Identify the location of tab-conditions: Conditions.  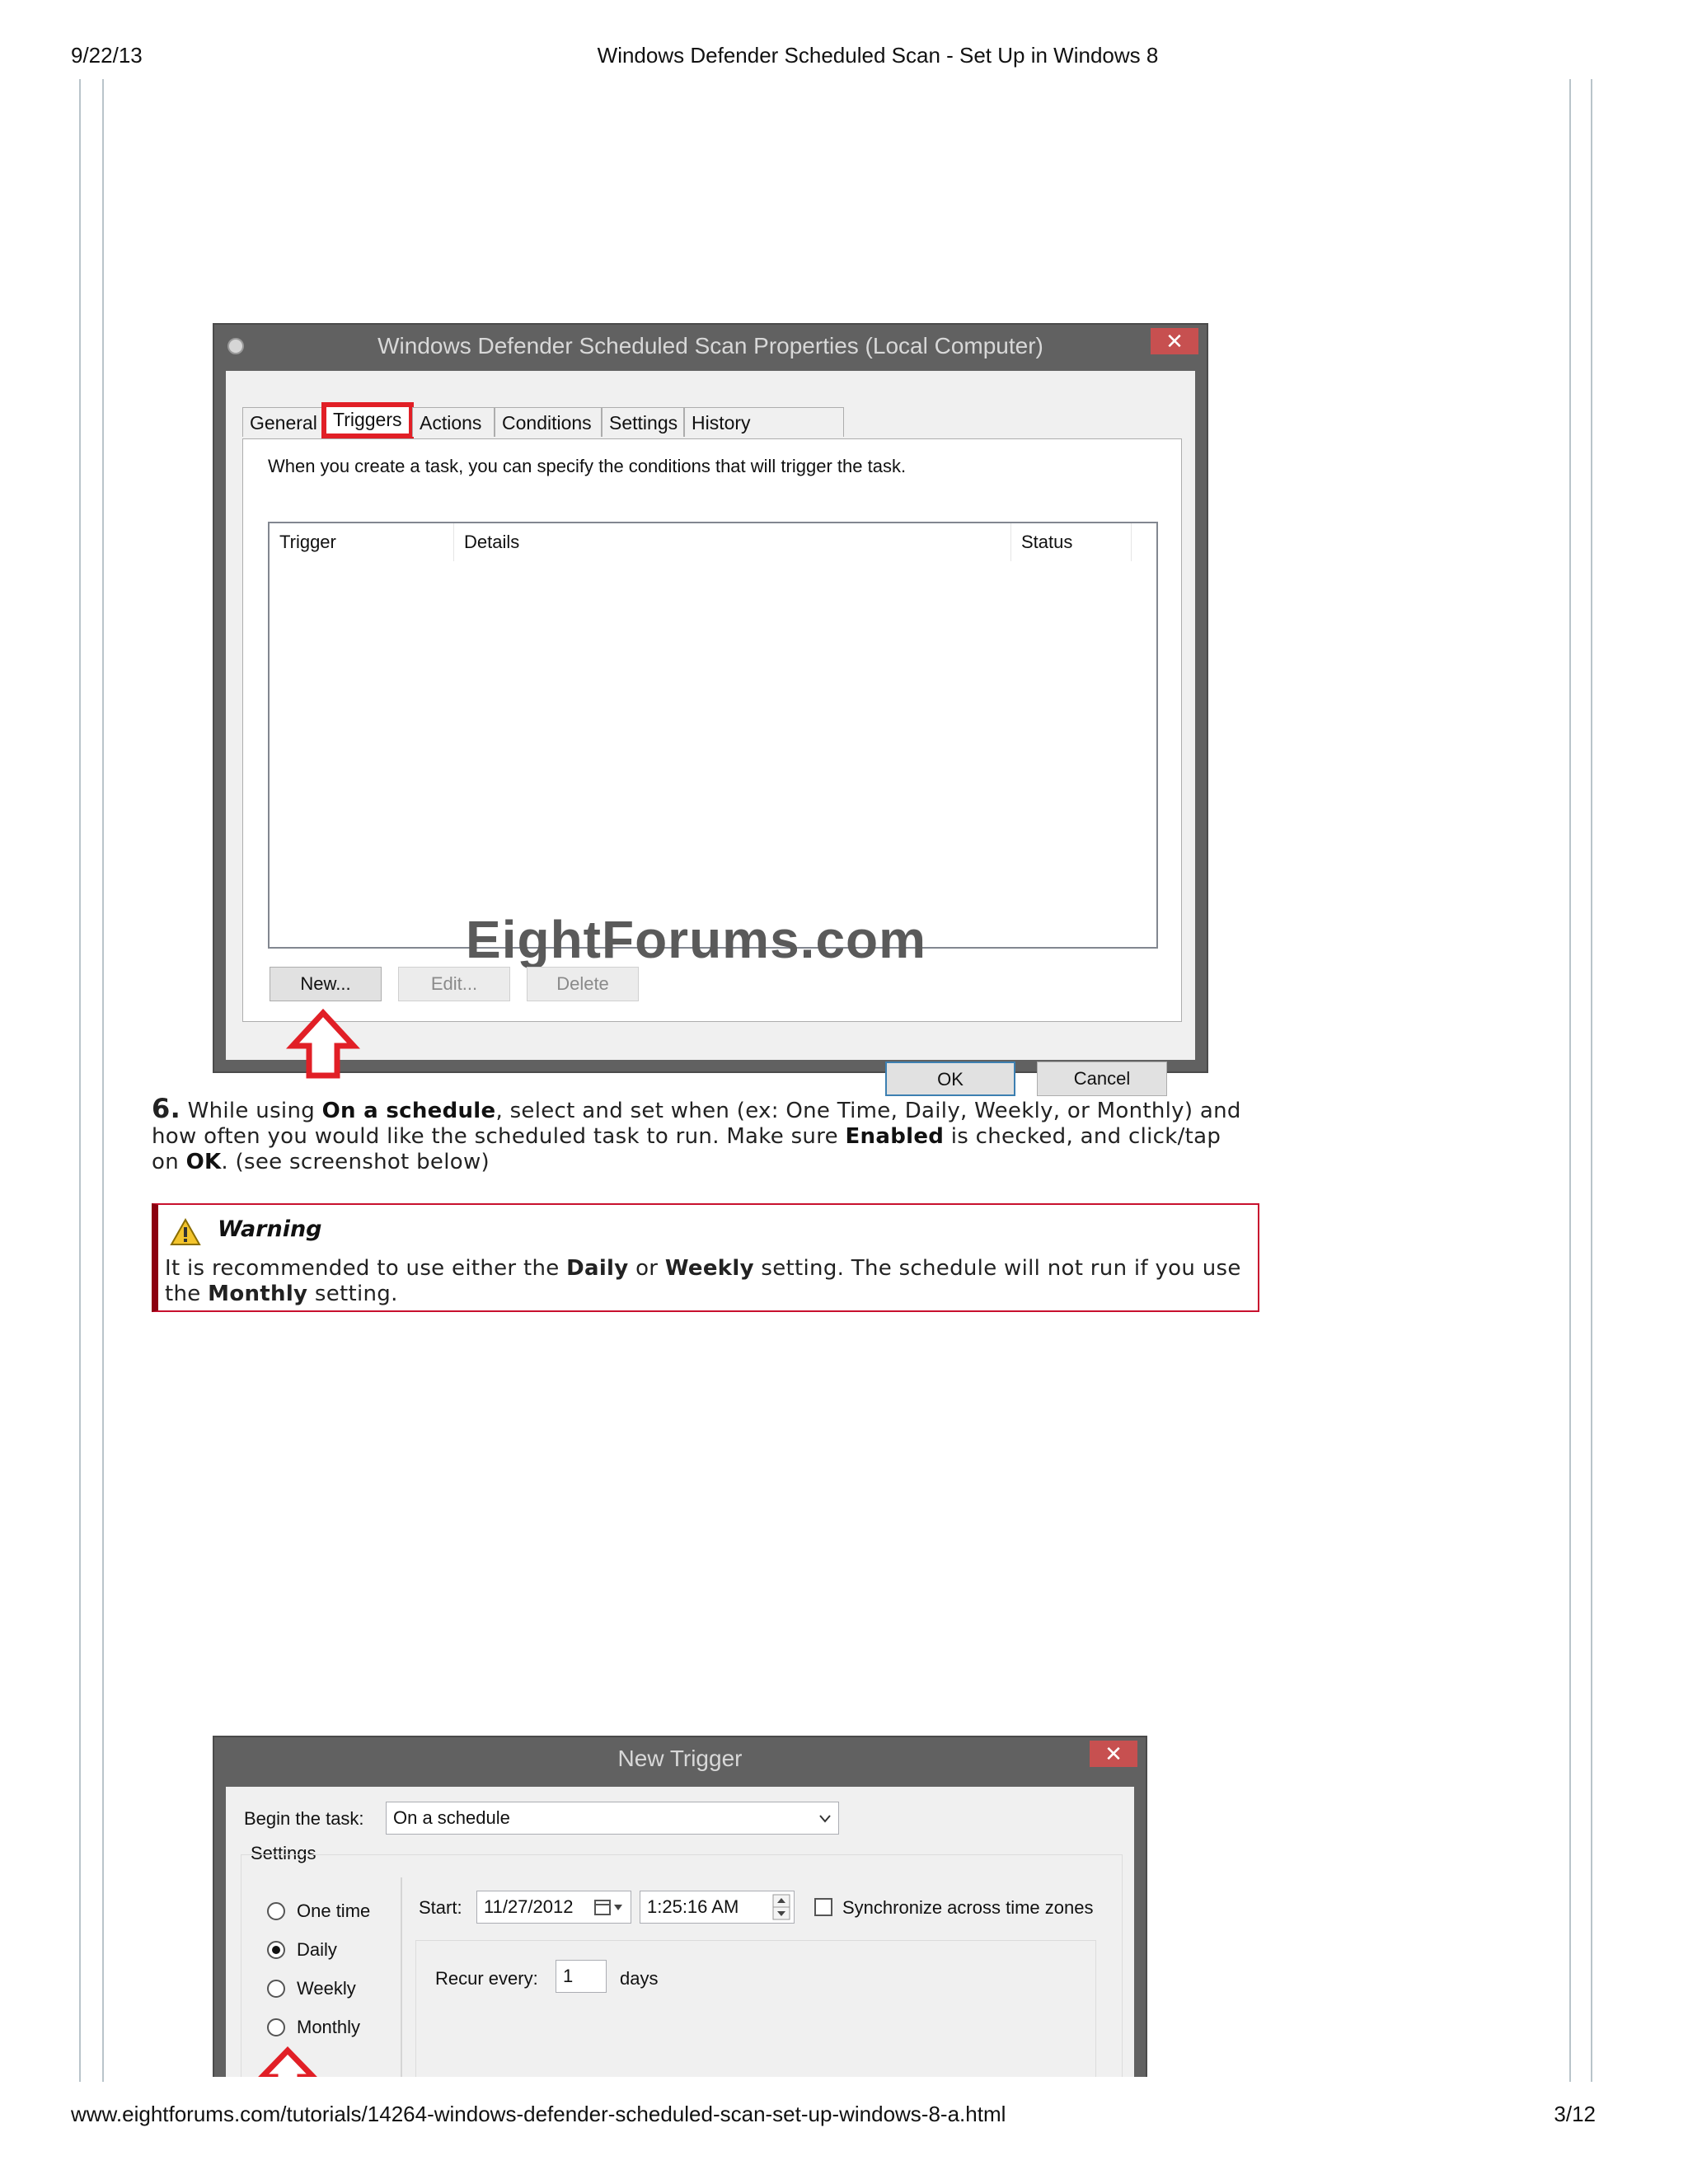
(548, 422).